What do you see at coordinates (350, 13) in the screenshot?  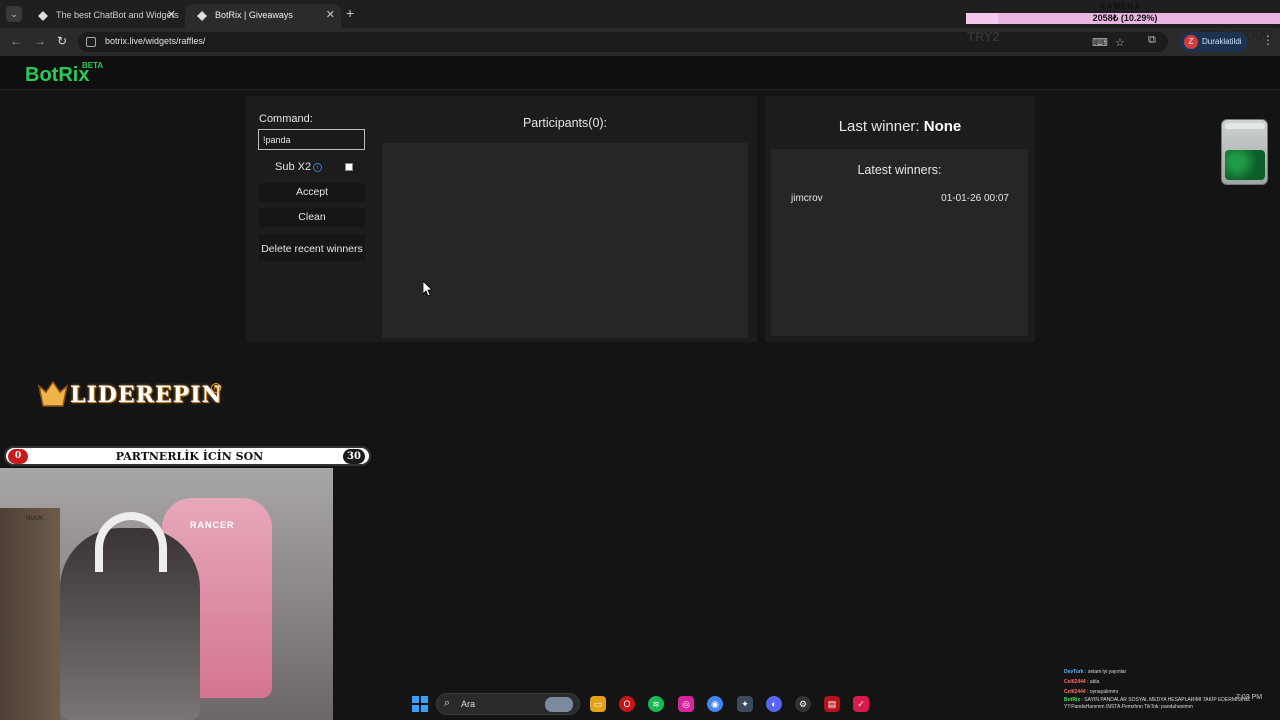 I see `new-tab-plus-icon: +` at bounding box center [350, 13].